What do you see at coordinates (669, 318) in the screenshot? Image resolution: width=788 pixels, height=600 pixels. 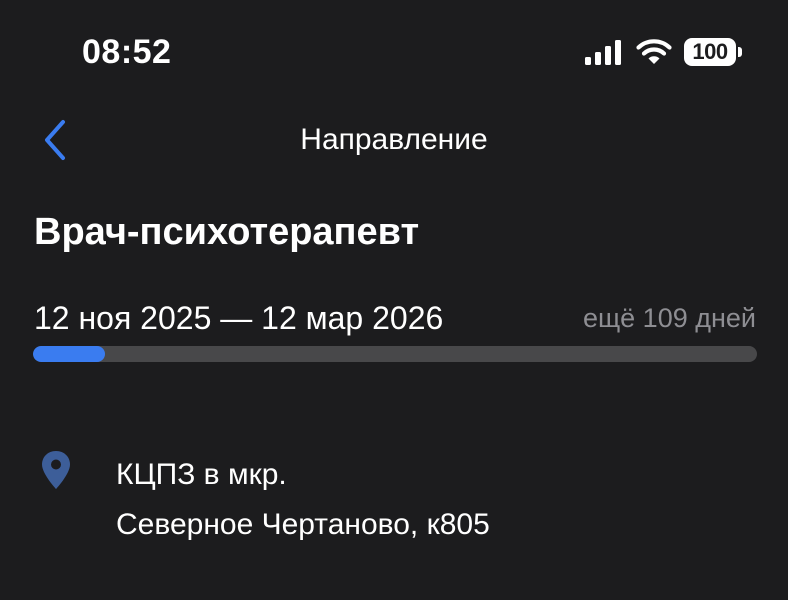 I see `period-remaining: ещё 109 дней` at bounding box center [669, 318].